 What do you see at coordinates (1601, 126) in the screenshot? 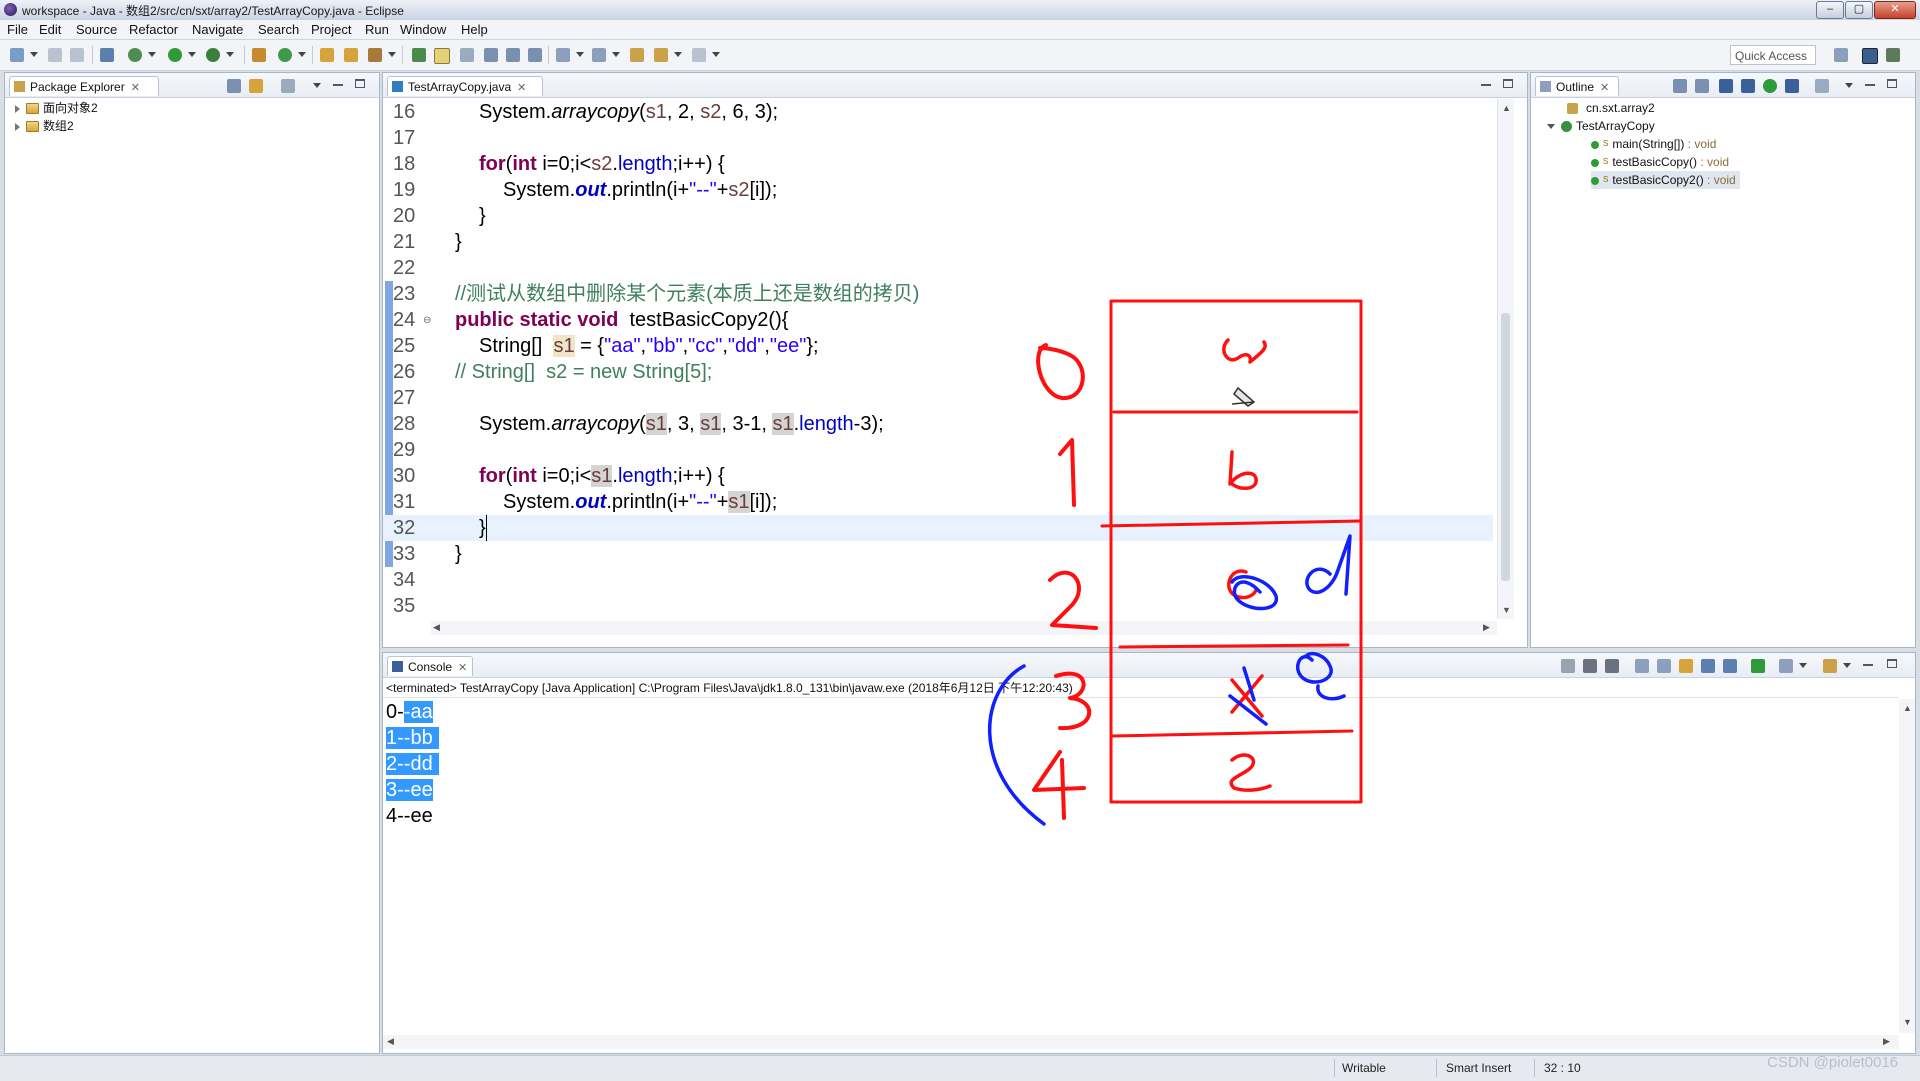
I see `outline-class: TestArrayCopy` at bounding box center [1601, 126].